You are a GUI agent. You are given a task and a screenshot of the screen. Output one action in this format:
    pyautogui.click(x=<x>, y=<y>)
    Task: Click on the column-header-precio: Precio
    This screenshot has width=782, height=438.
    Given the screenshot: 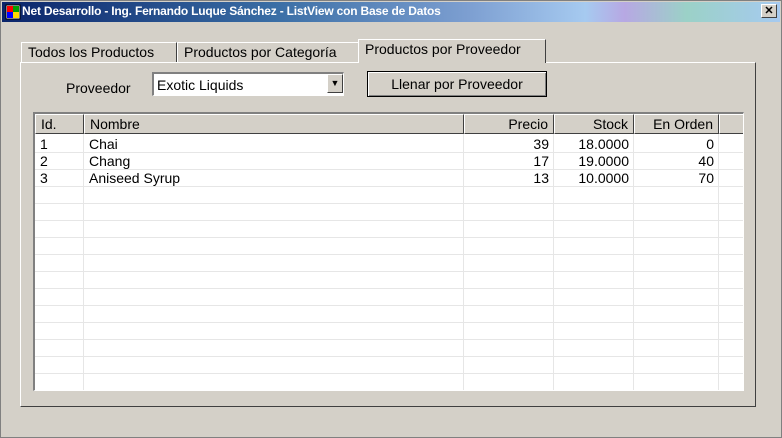 What is the action you would take?
    pyautogui.click(x=509, y=124)
    